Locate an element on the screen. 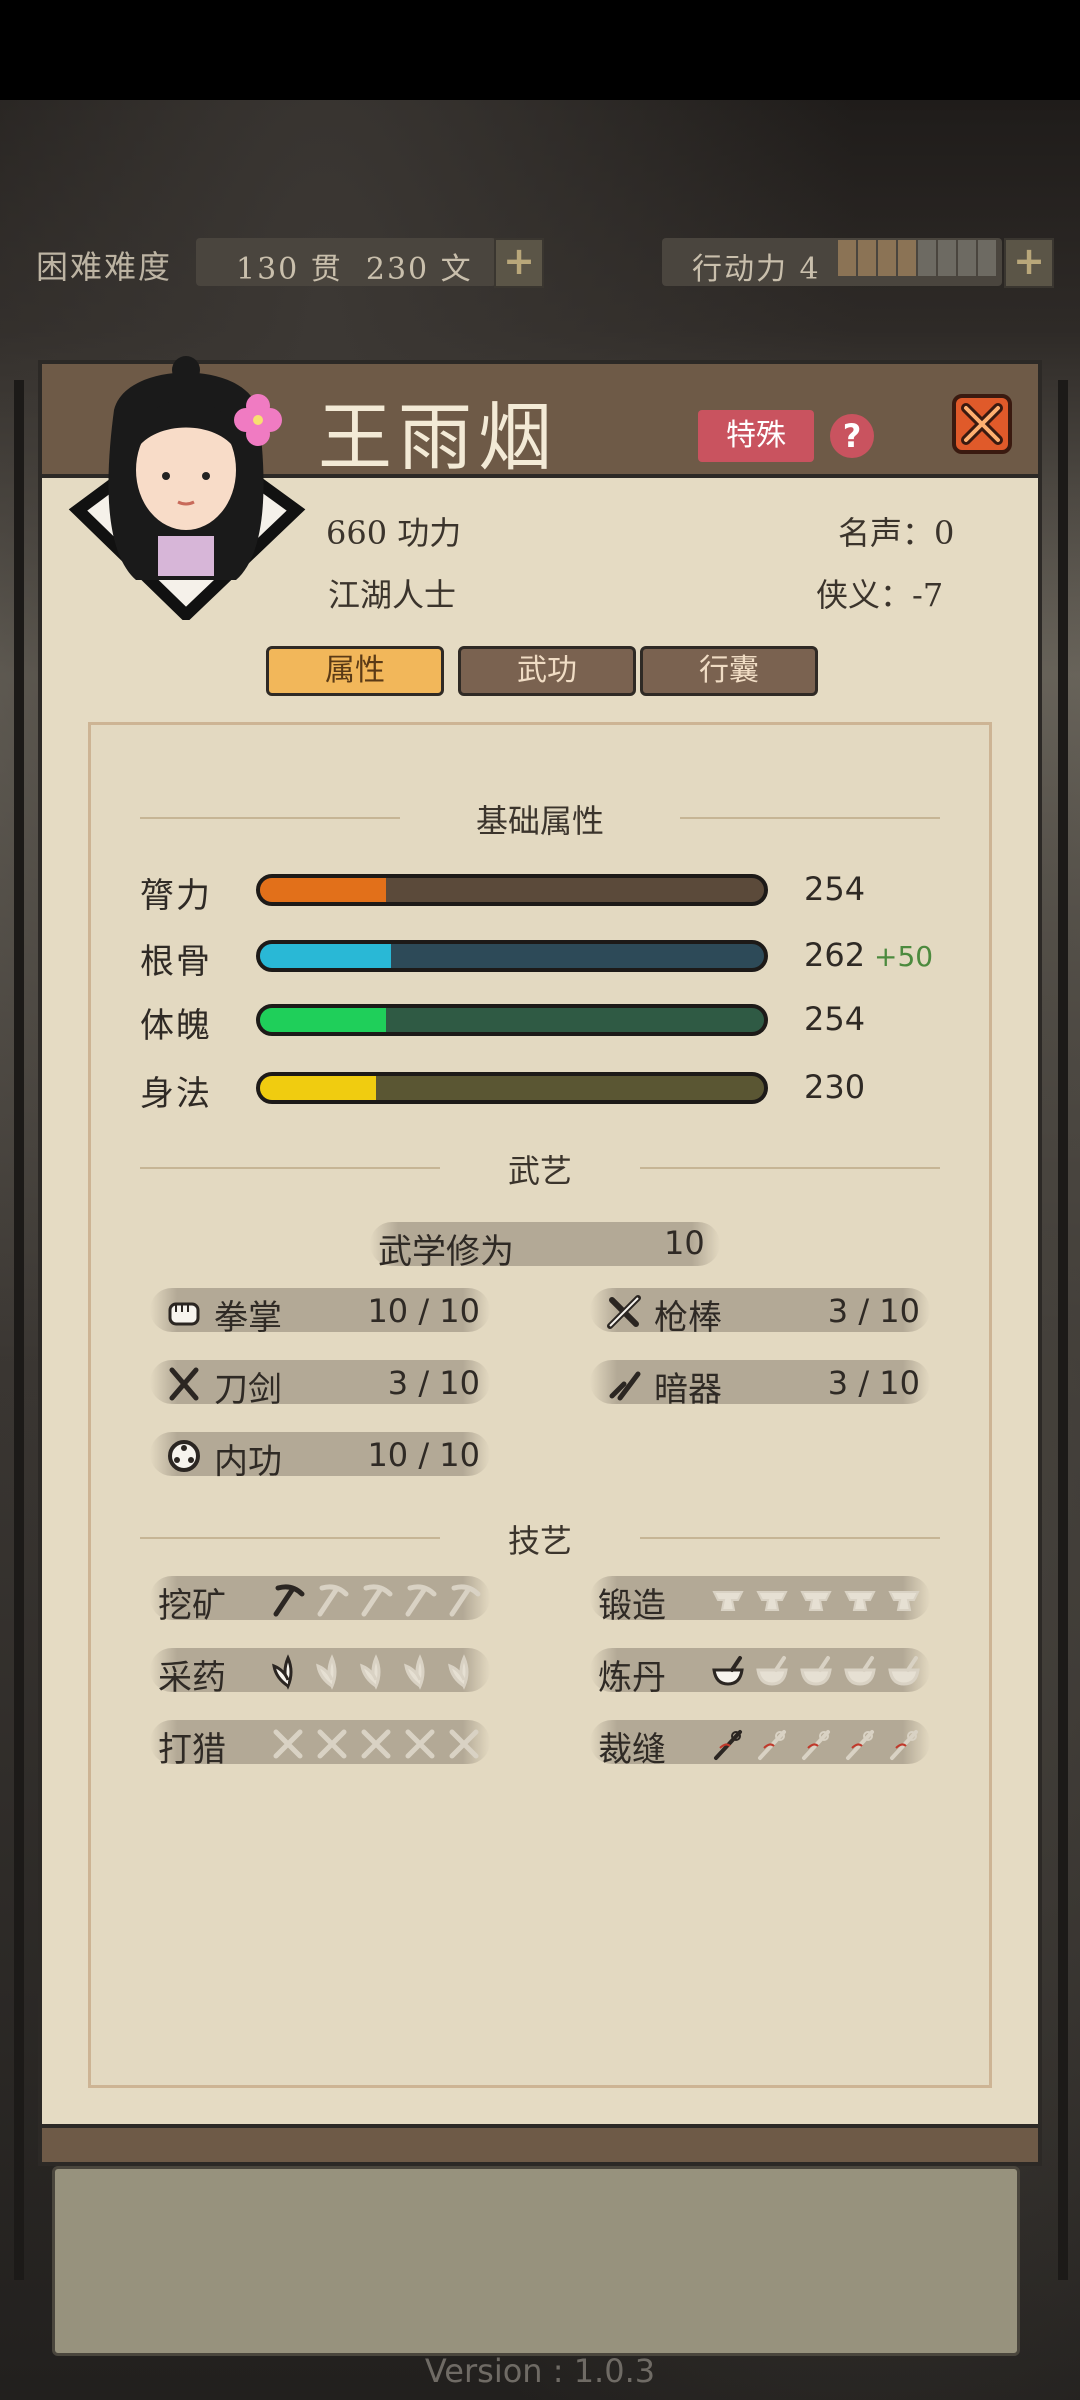  martial-total-label: 武学修为 is located at coordinates (446, 1252).